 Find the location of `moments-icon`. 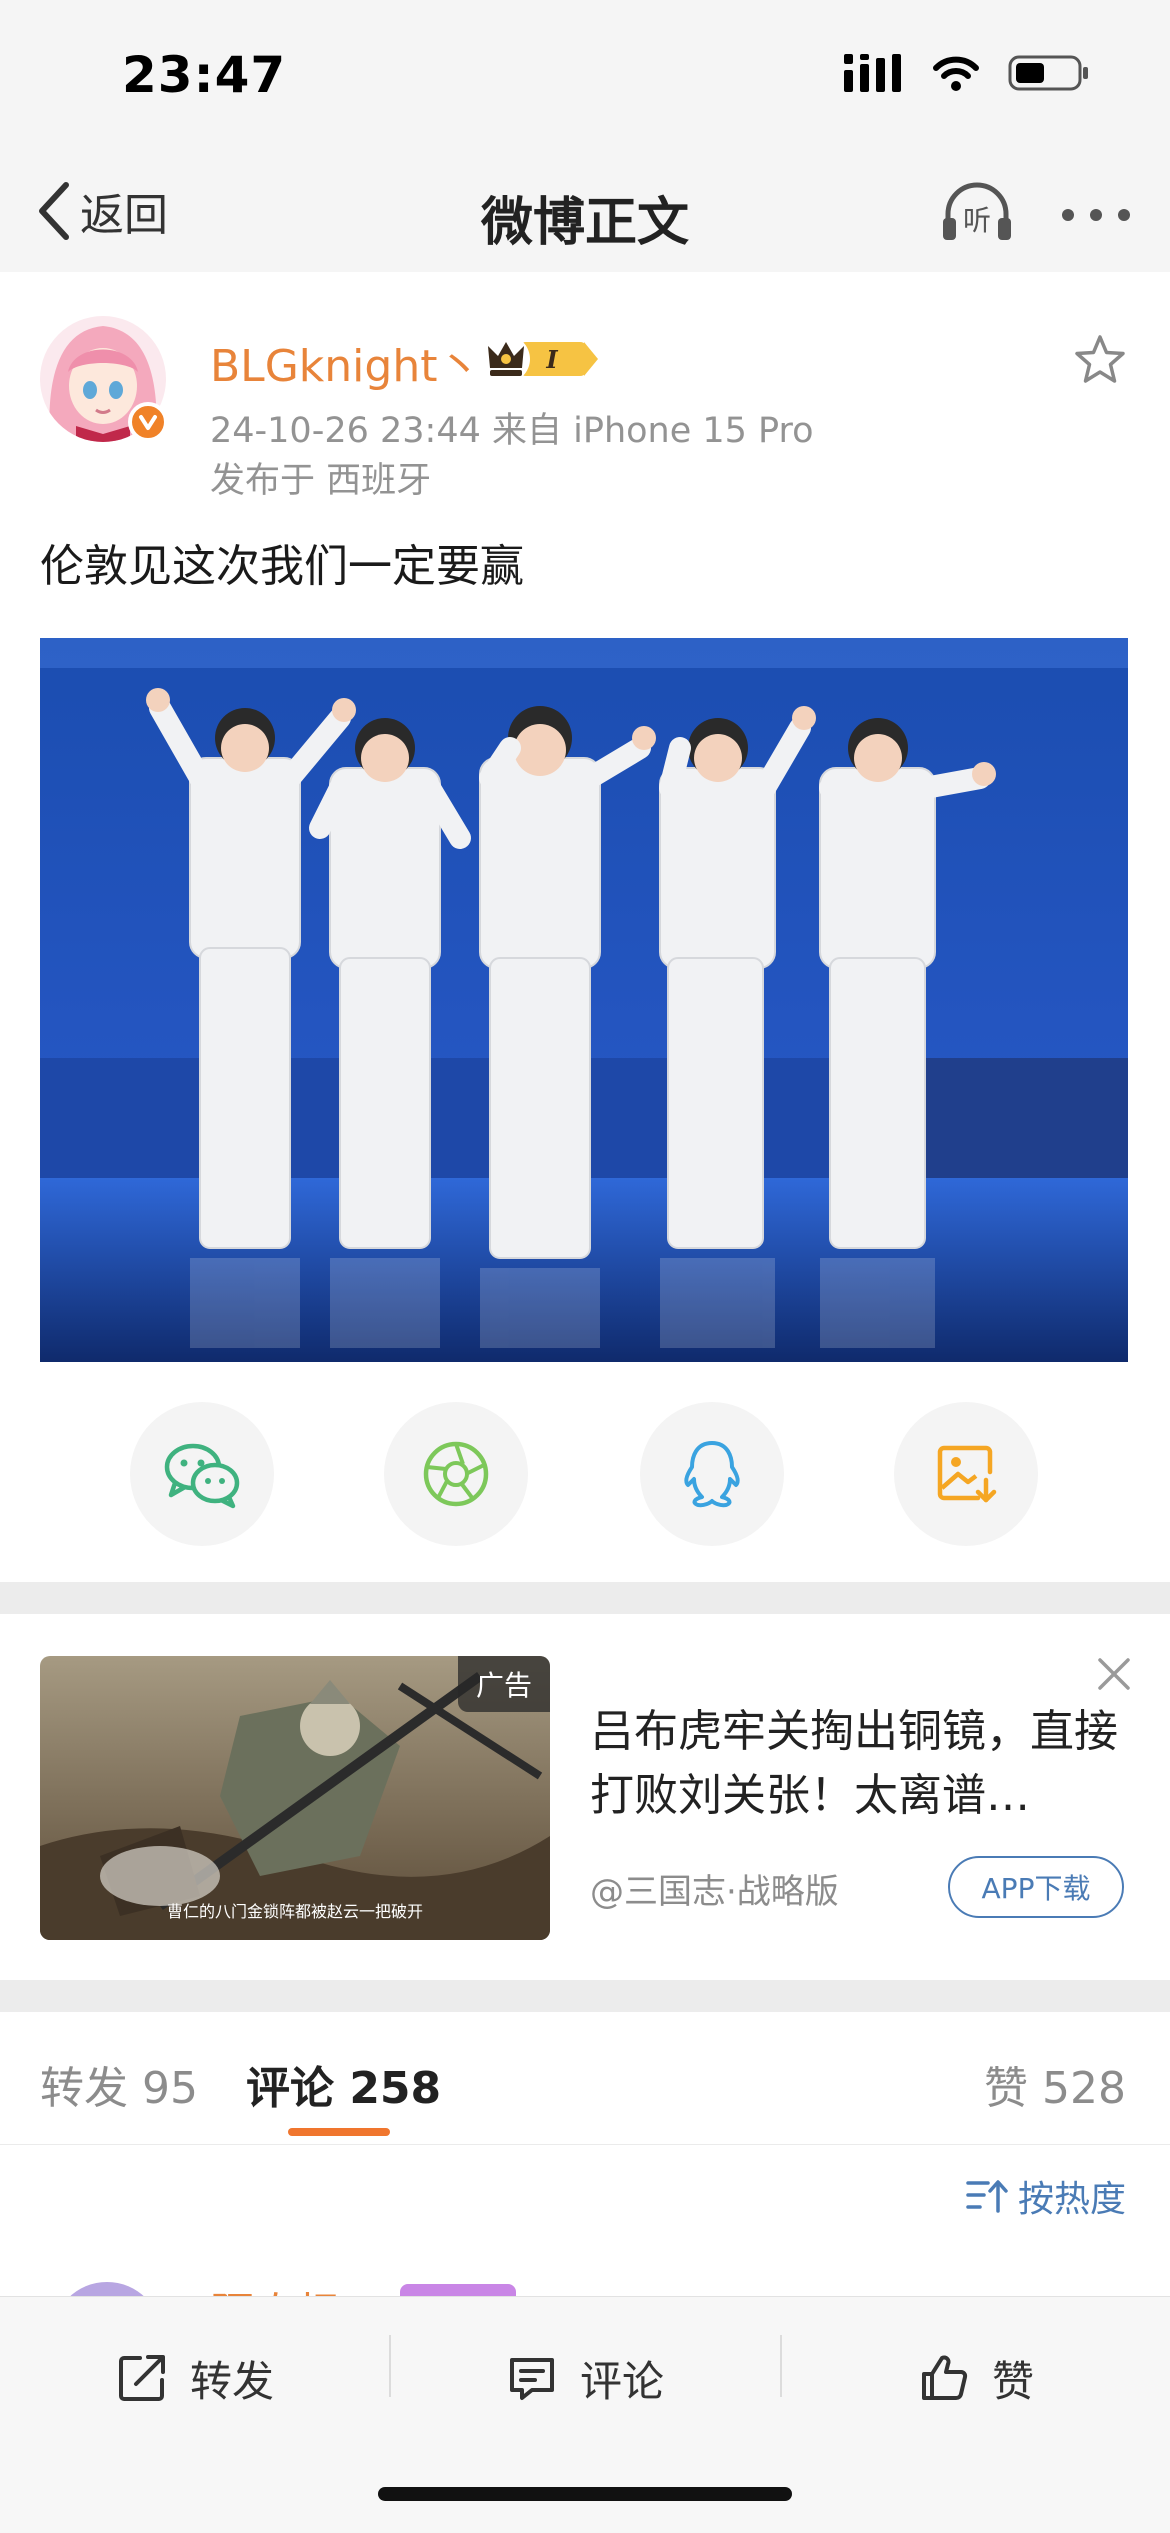

moments-icon is located at coordinates (456, 1474).